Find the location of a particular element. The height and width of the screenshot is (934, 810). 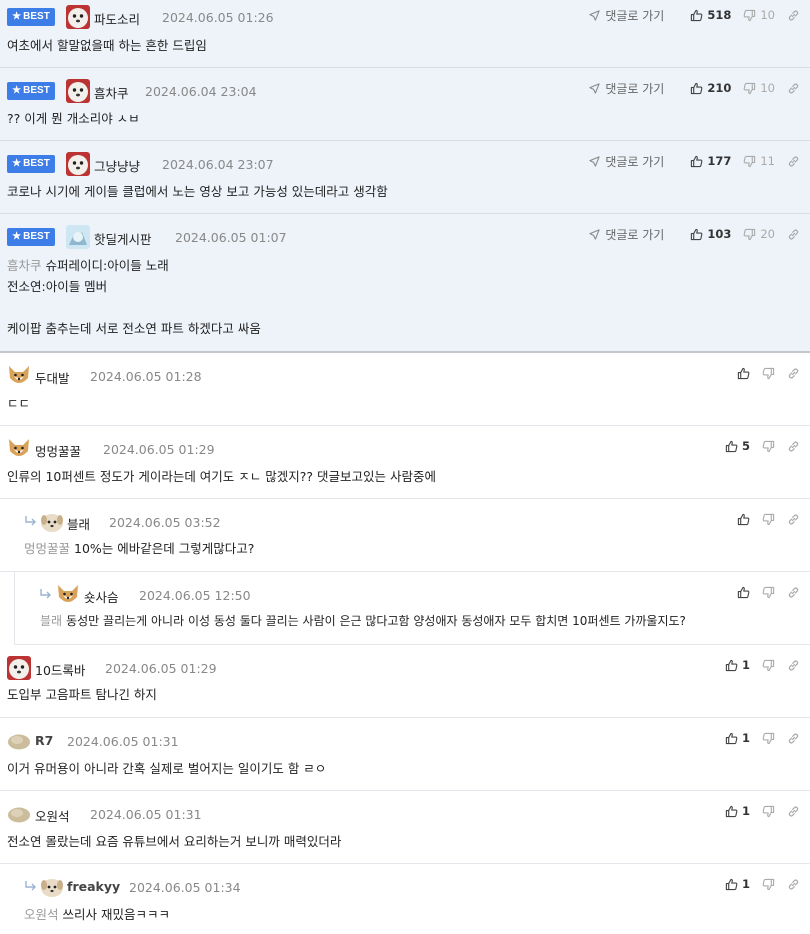

author-nickname: 흠차쿠 is located at coordinates (111, 92).